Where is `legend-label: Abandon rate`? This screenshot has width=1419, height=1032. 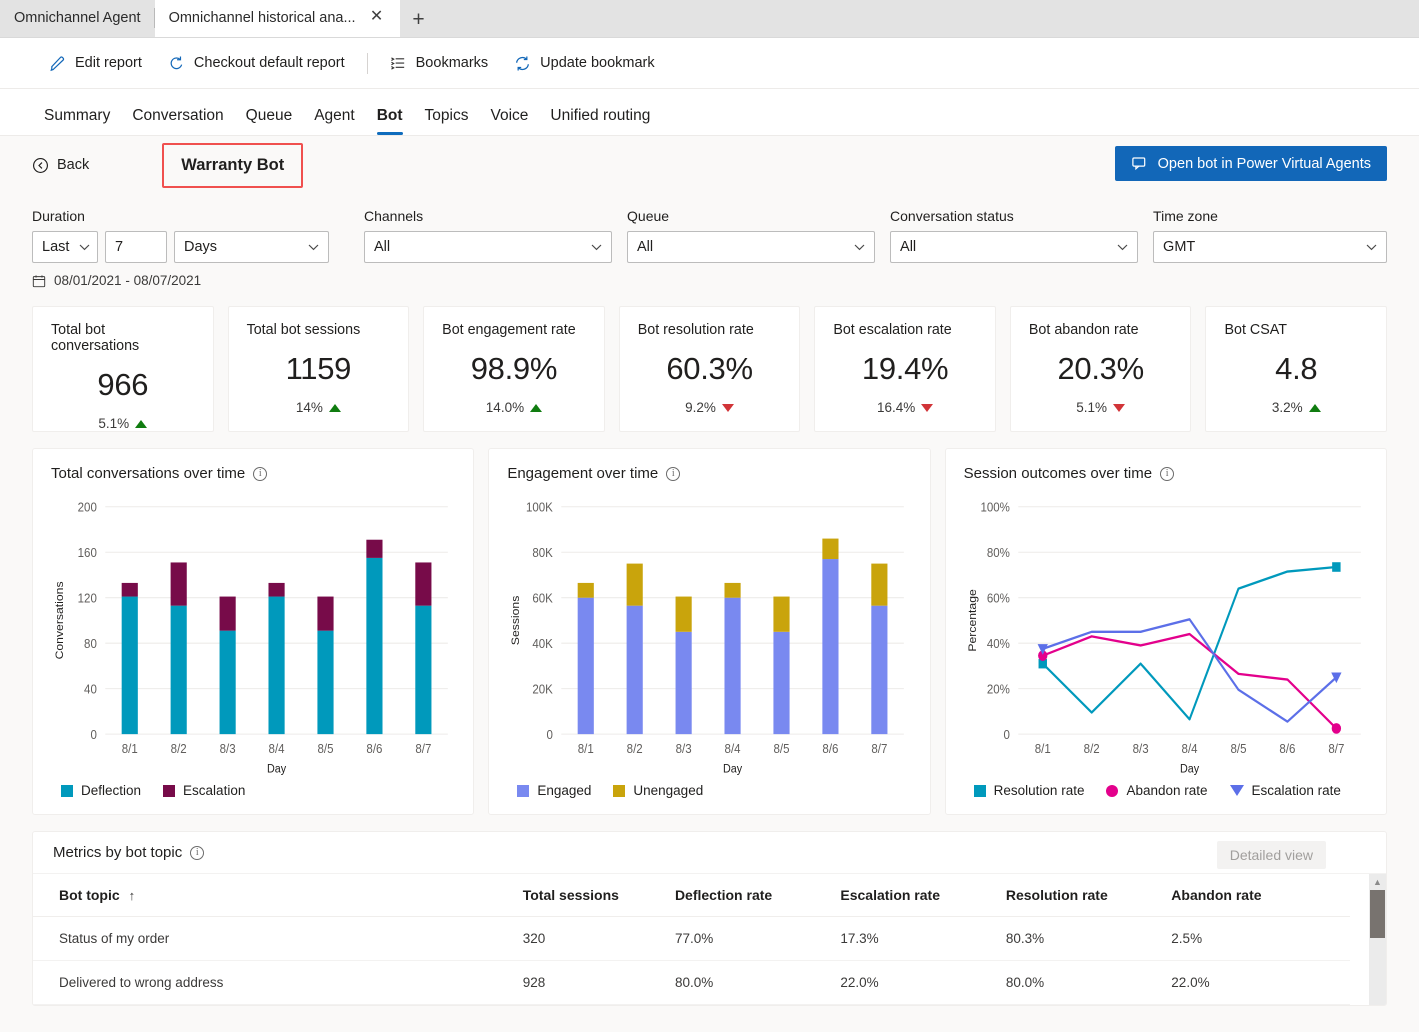
legend-label: Abandon rate is located at coordinates (1167, 790).